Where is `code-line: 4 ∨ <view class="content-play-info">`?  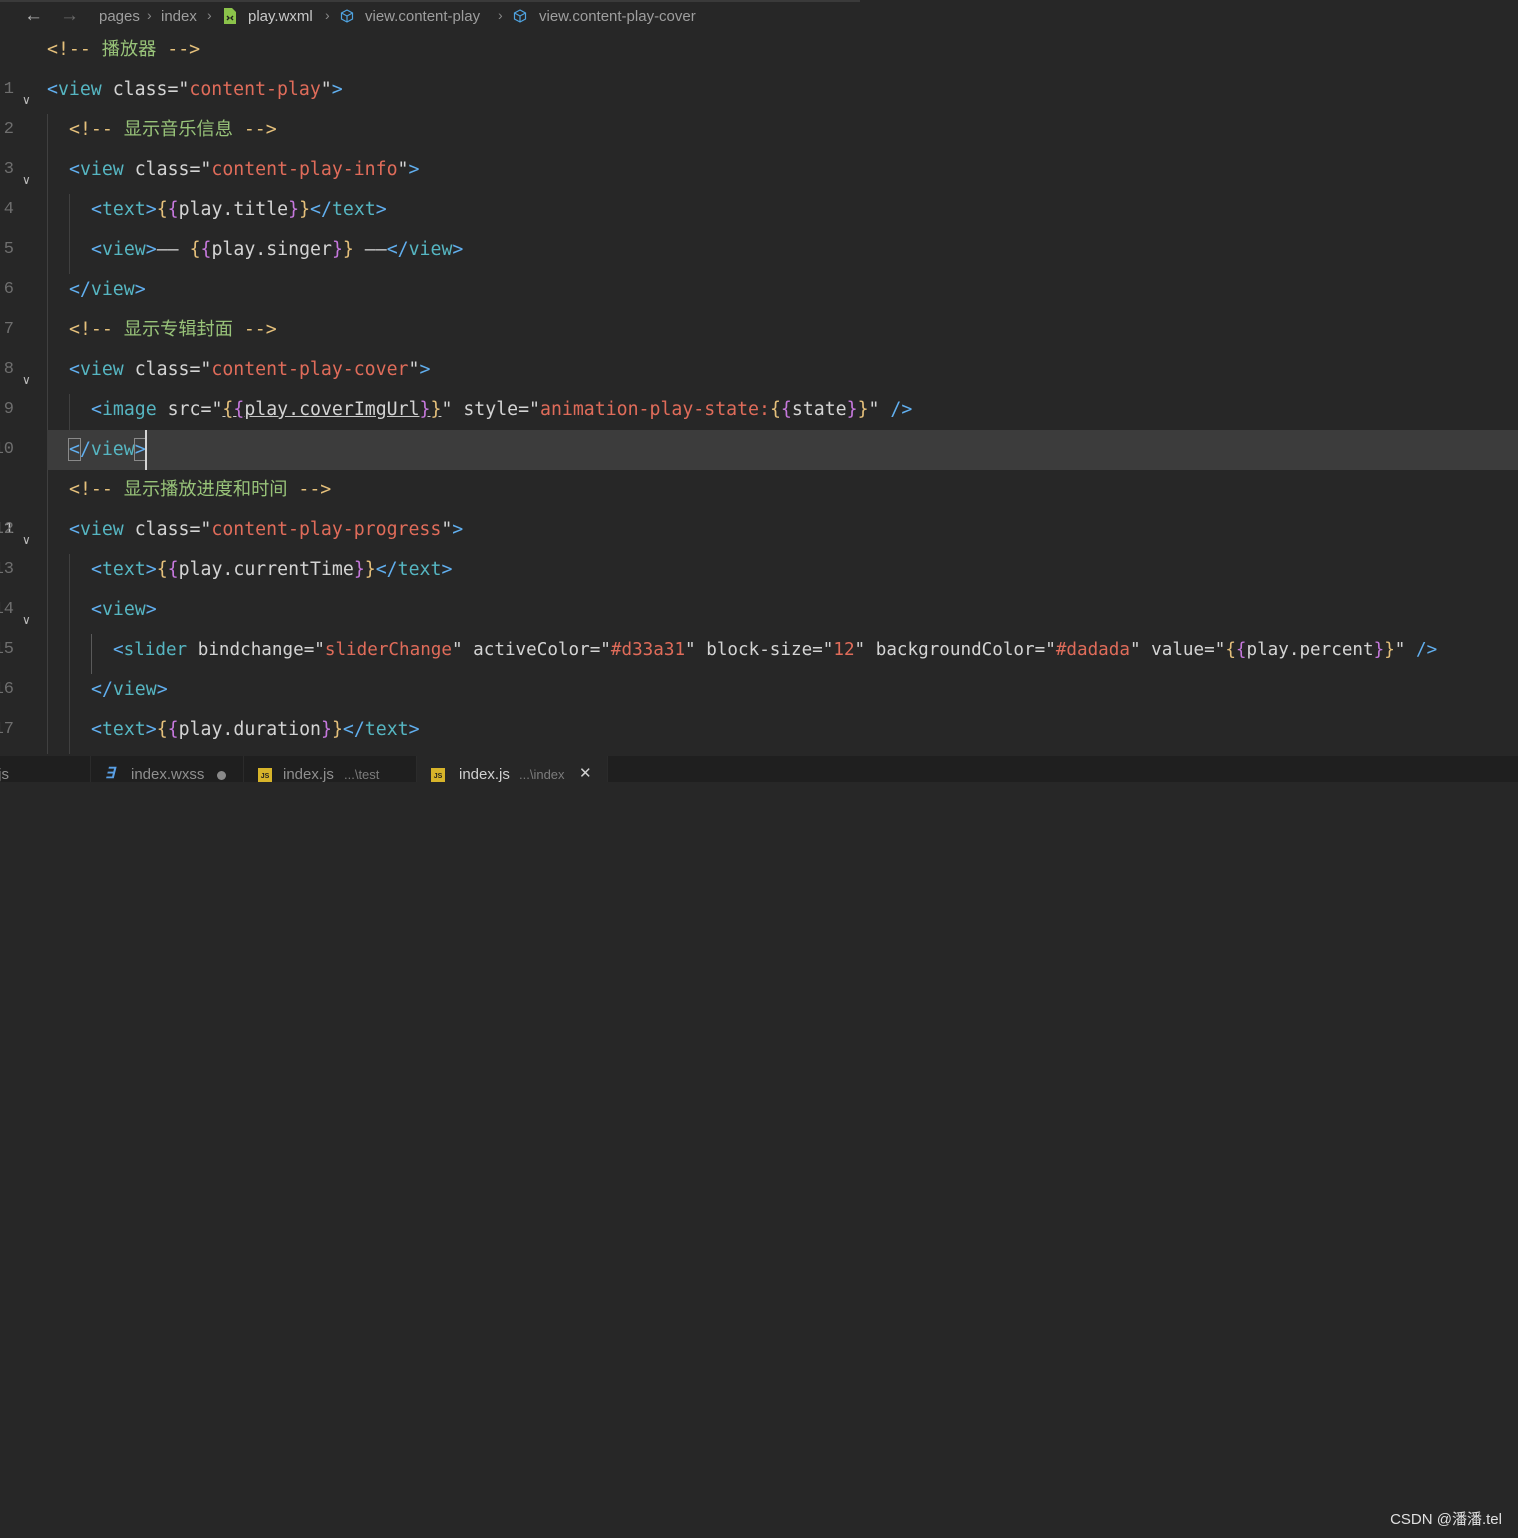 code-line: 4 ∨ <view class="content-play-info"> is located at coordinates (759, 184).